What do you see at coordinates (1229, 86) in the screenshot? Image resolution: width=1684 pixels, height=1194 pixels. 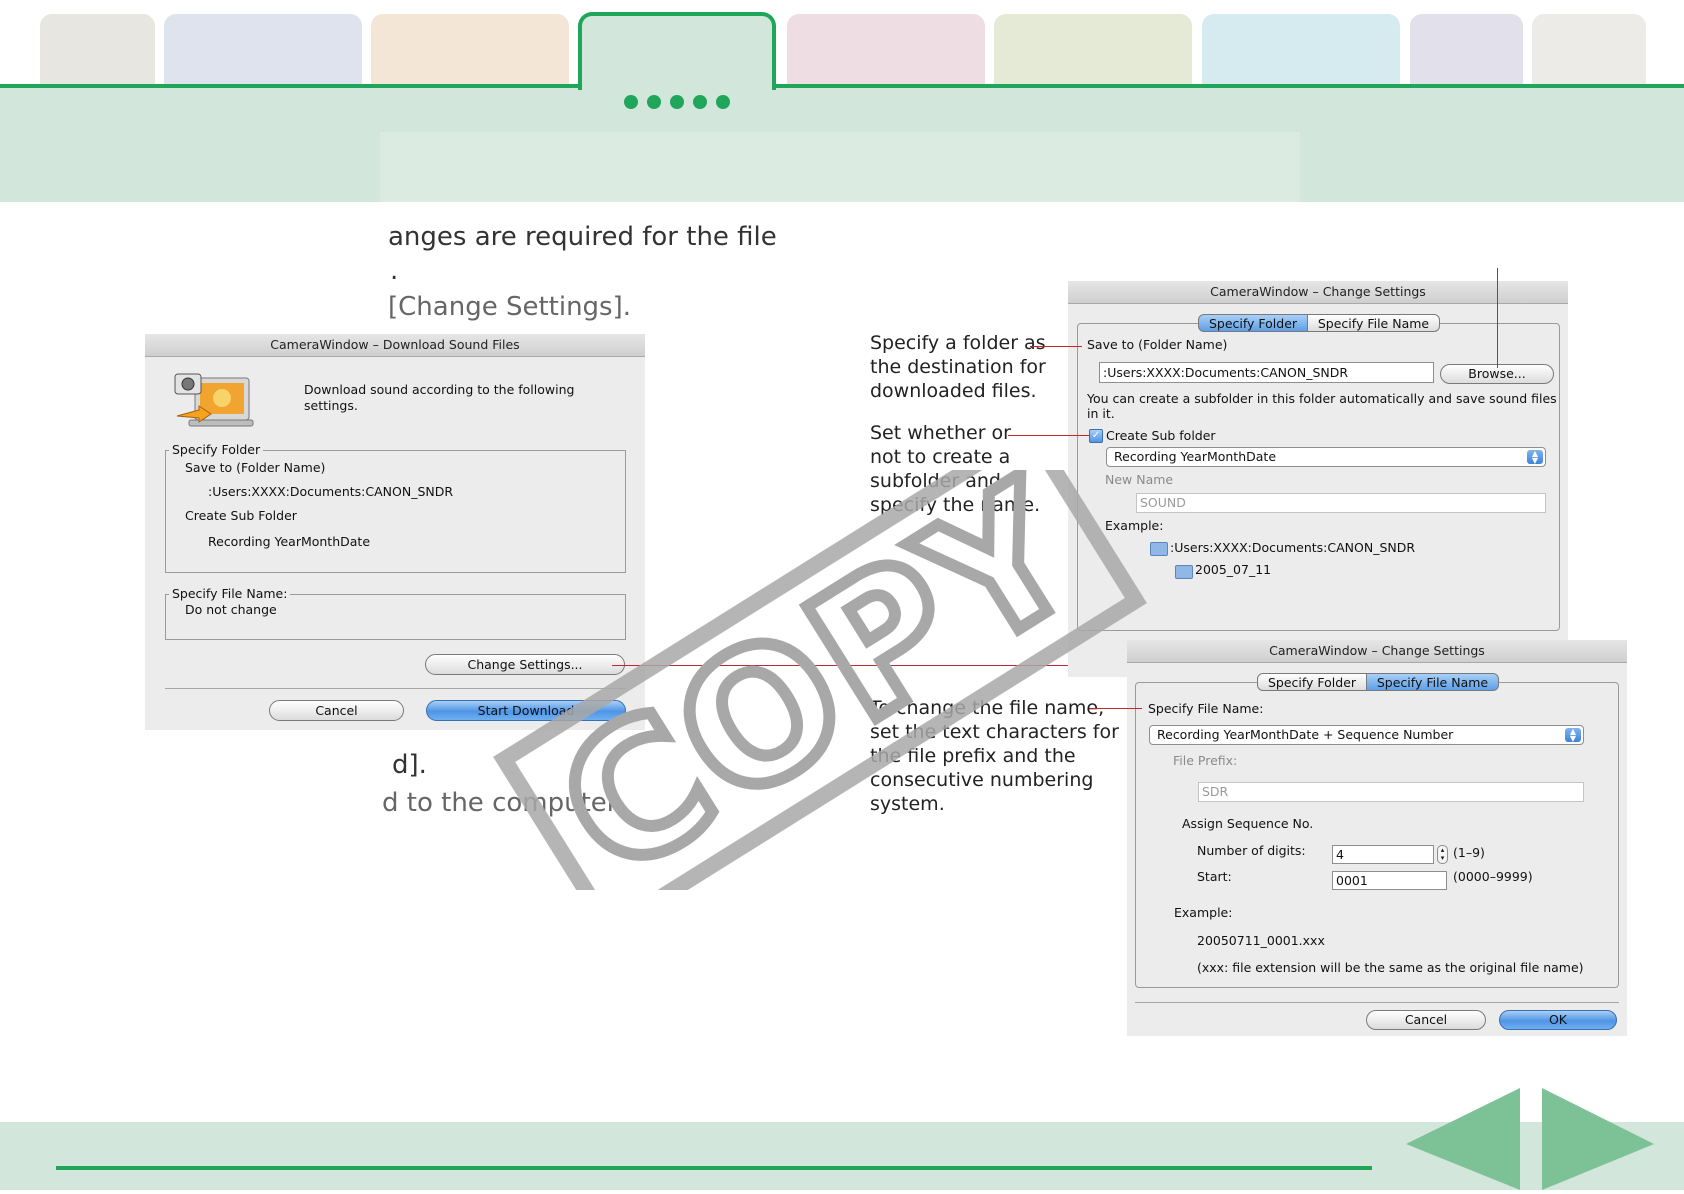 I see `header-rule-right` at bounding box center [1229, 86].